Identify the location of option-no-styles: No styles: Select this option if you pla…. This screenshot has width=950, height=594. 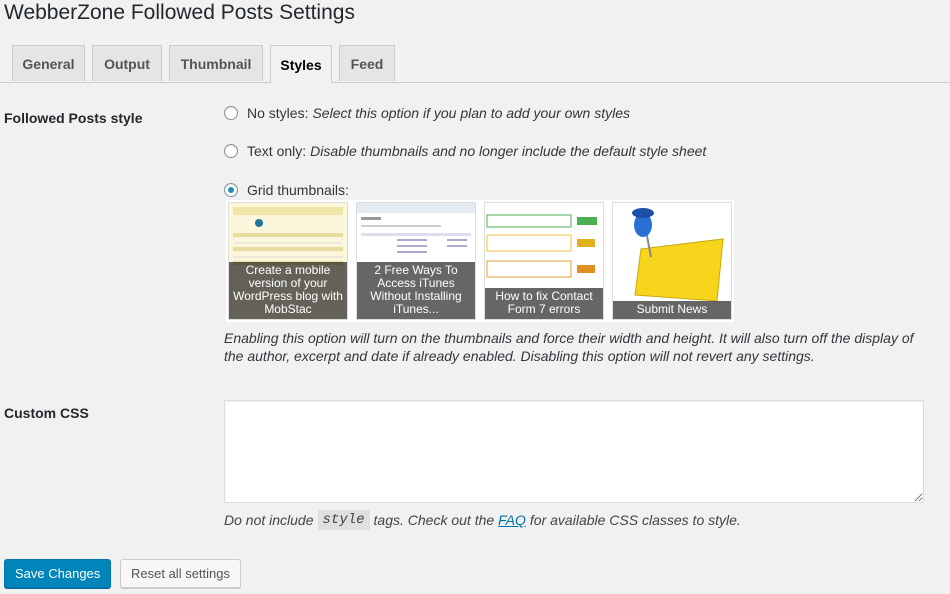
(427, 113).